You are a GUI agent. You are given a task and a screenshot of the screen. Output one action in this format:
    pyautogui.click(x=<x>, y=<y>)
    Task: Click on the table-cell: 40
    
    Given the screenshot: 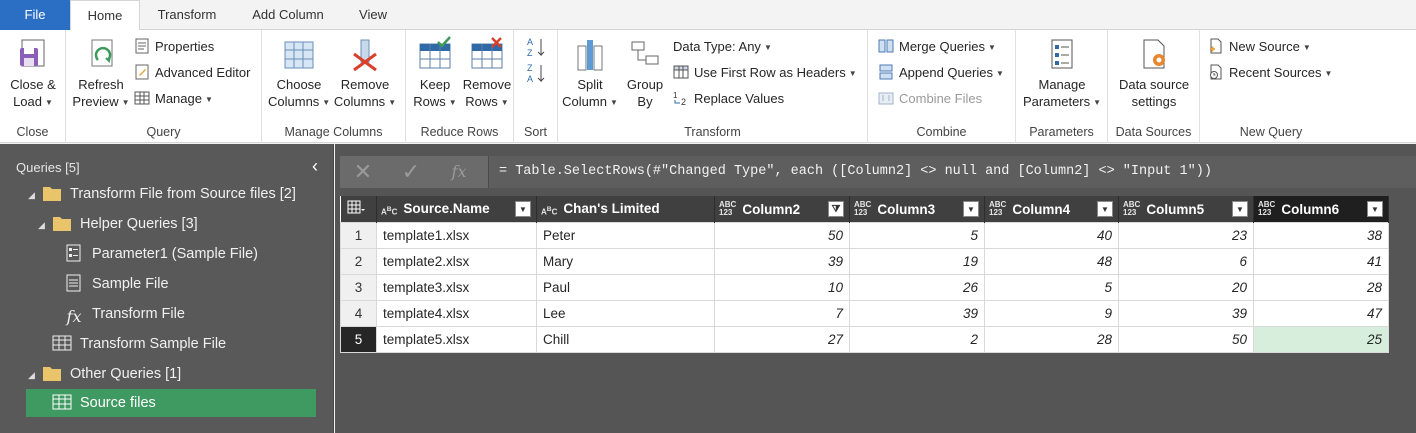 What is the action you would take?
    pyautogui.click(x=1051, y=235)
    